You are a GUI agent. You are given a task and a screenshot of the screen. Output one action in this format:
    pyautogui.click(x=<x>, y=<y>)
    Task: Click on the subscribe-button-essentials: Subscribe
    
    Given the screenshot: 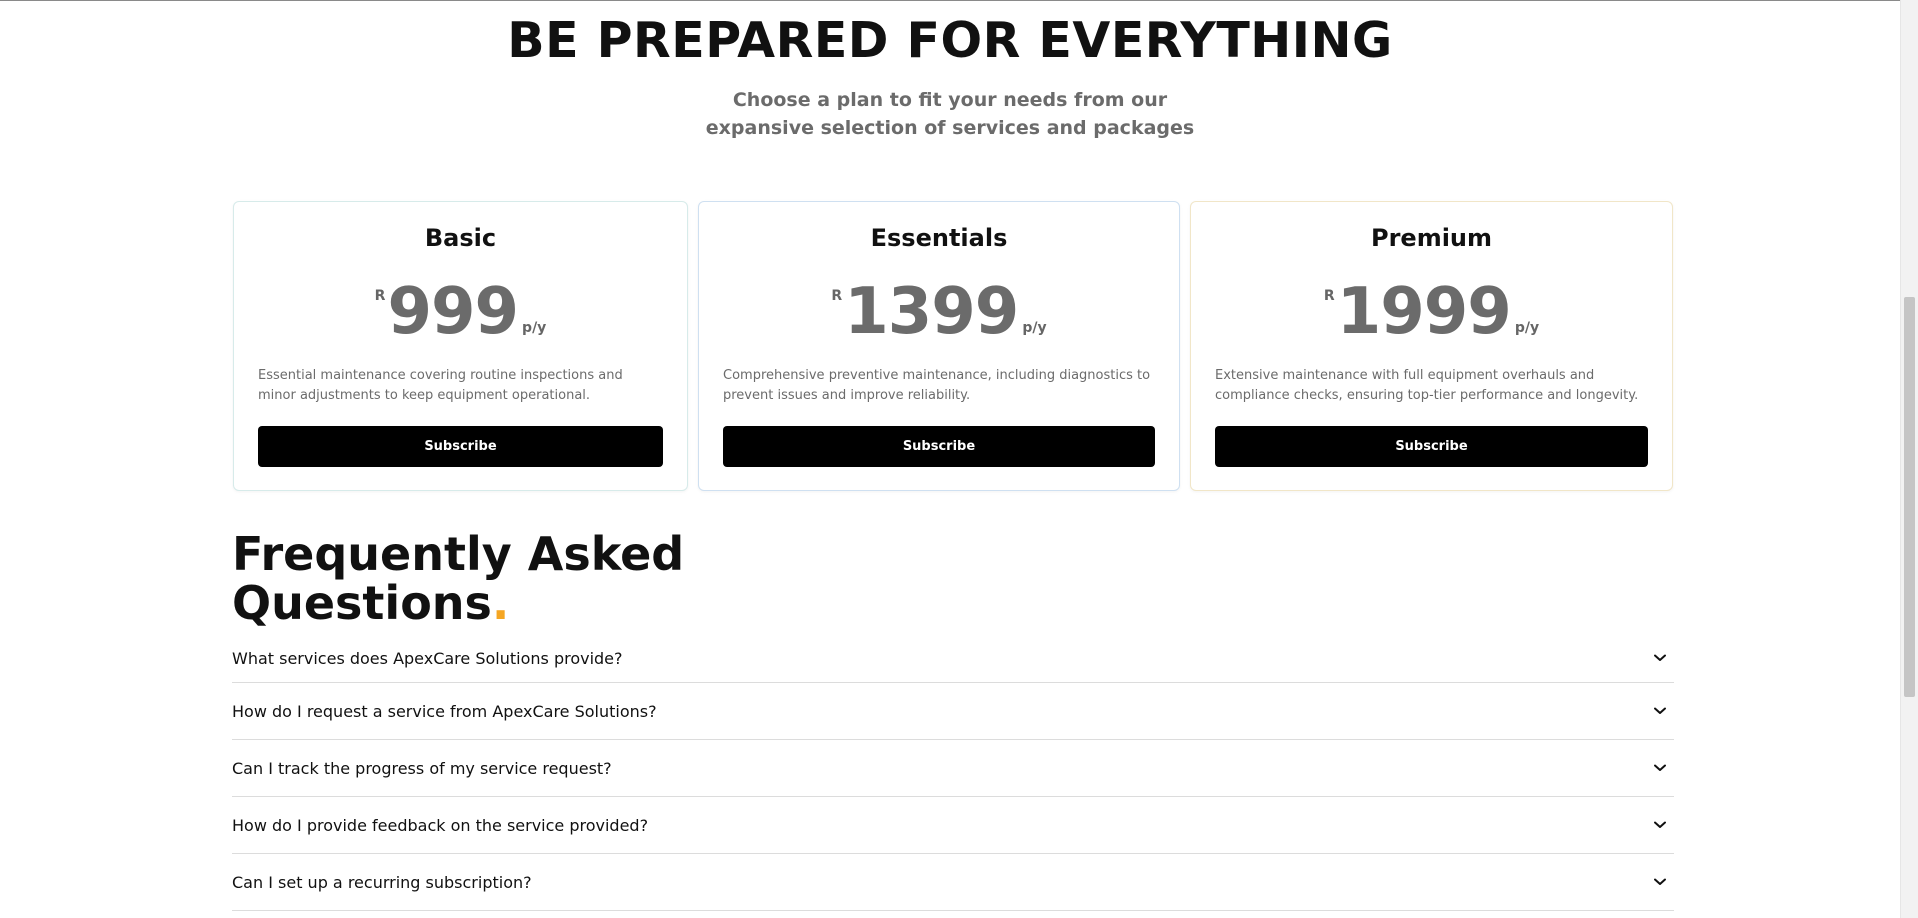 What is the action you would take?
    pyautogui.click(x=939, y=446)
    